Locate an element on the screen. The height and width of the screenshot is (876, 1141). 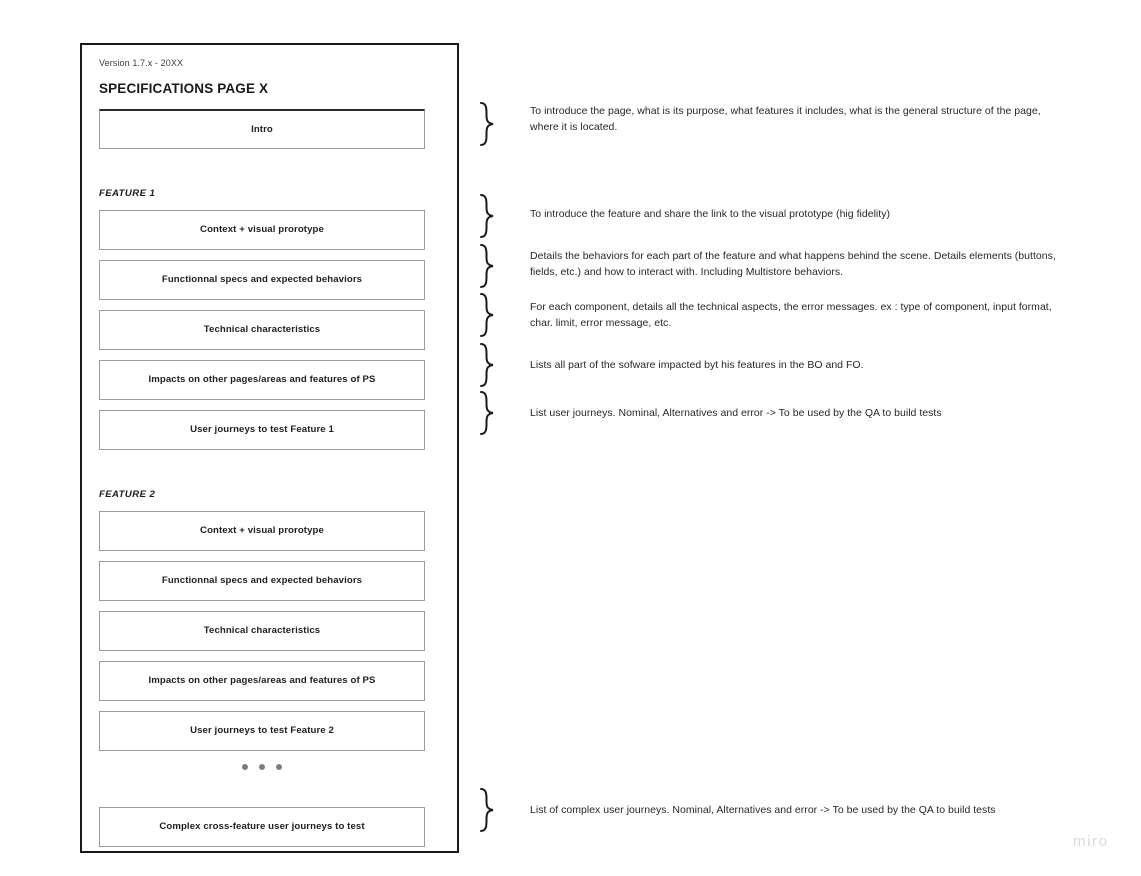
section-box-f2-context: Context + visual prorotype is located at coordinates (262, 531).